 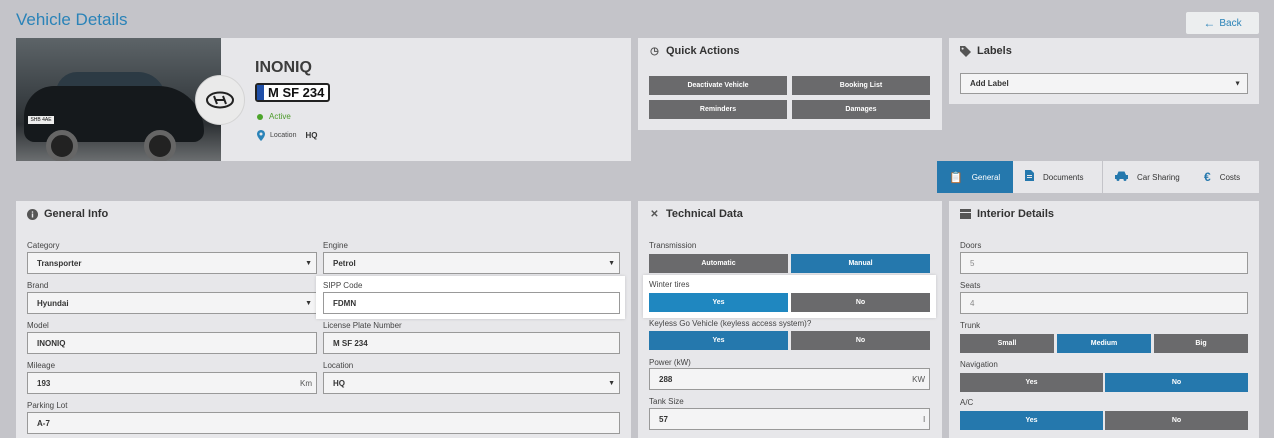 What do you see at coordinates (471, 343) in the screenshot?
I see `license-plate-input: M SF 234` at bounding box center [471, 343].